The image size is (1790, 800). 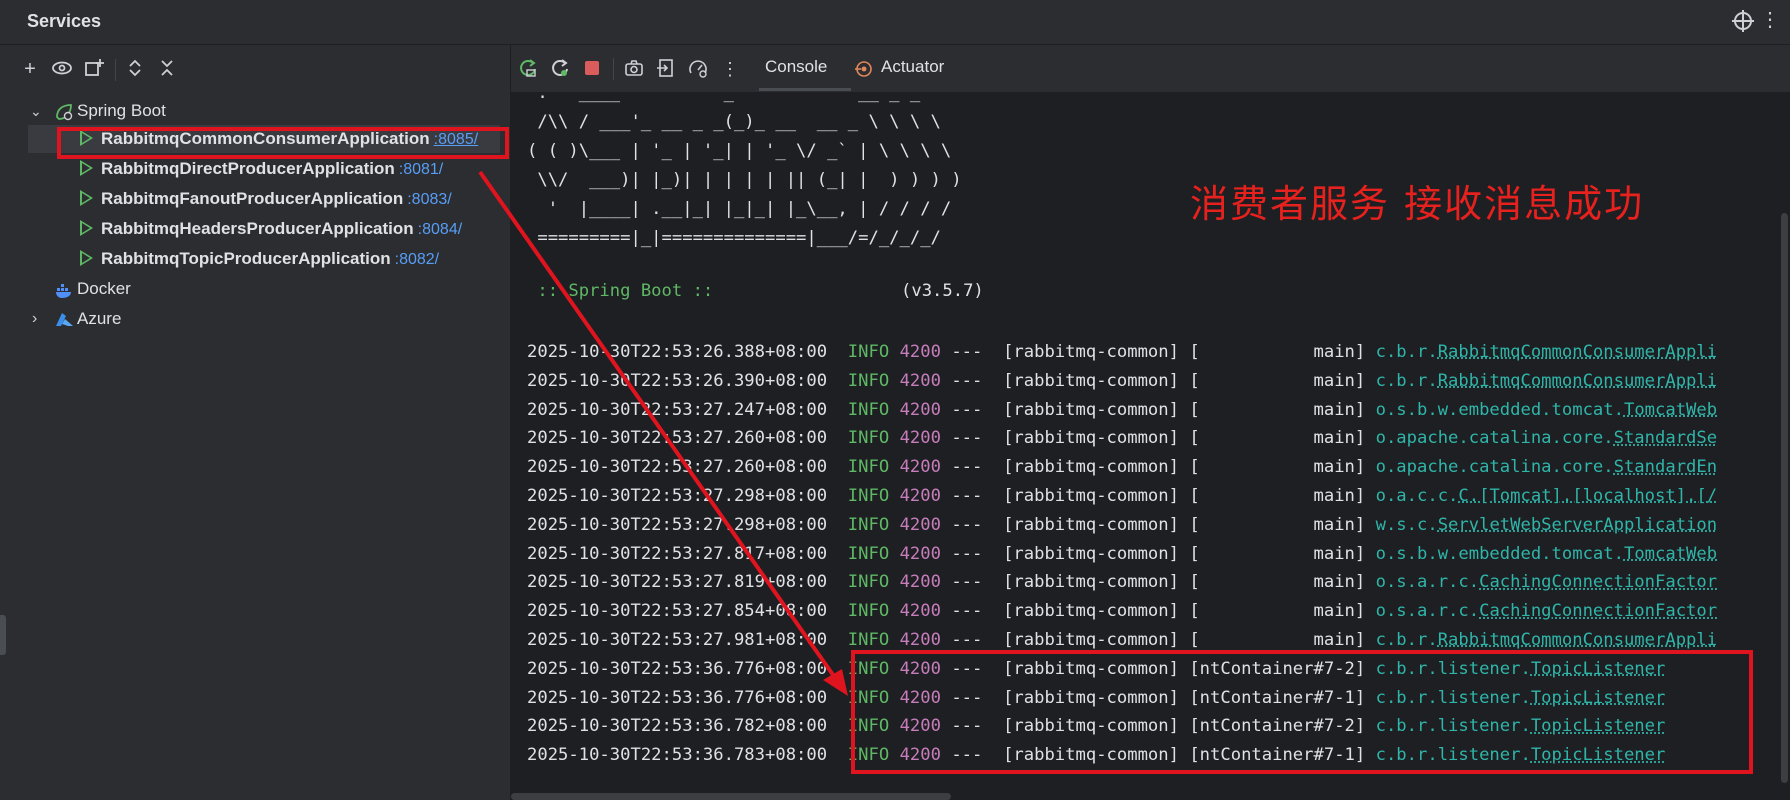 What do you see at coordinates (1158, 697) in the screenshot?
I see `log-thread: --- [rabbitmq-common] [ntContainer#7-1]` at bounding box center [1158, 697].